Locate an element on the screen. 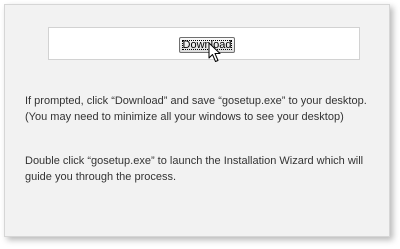 The image size is (400, 249). download-box: Download is located at coordinates (204, 43).